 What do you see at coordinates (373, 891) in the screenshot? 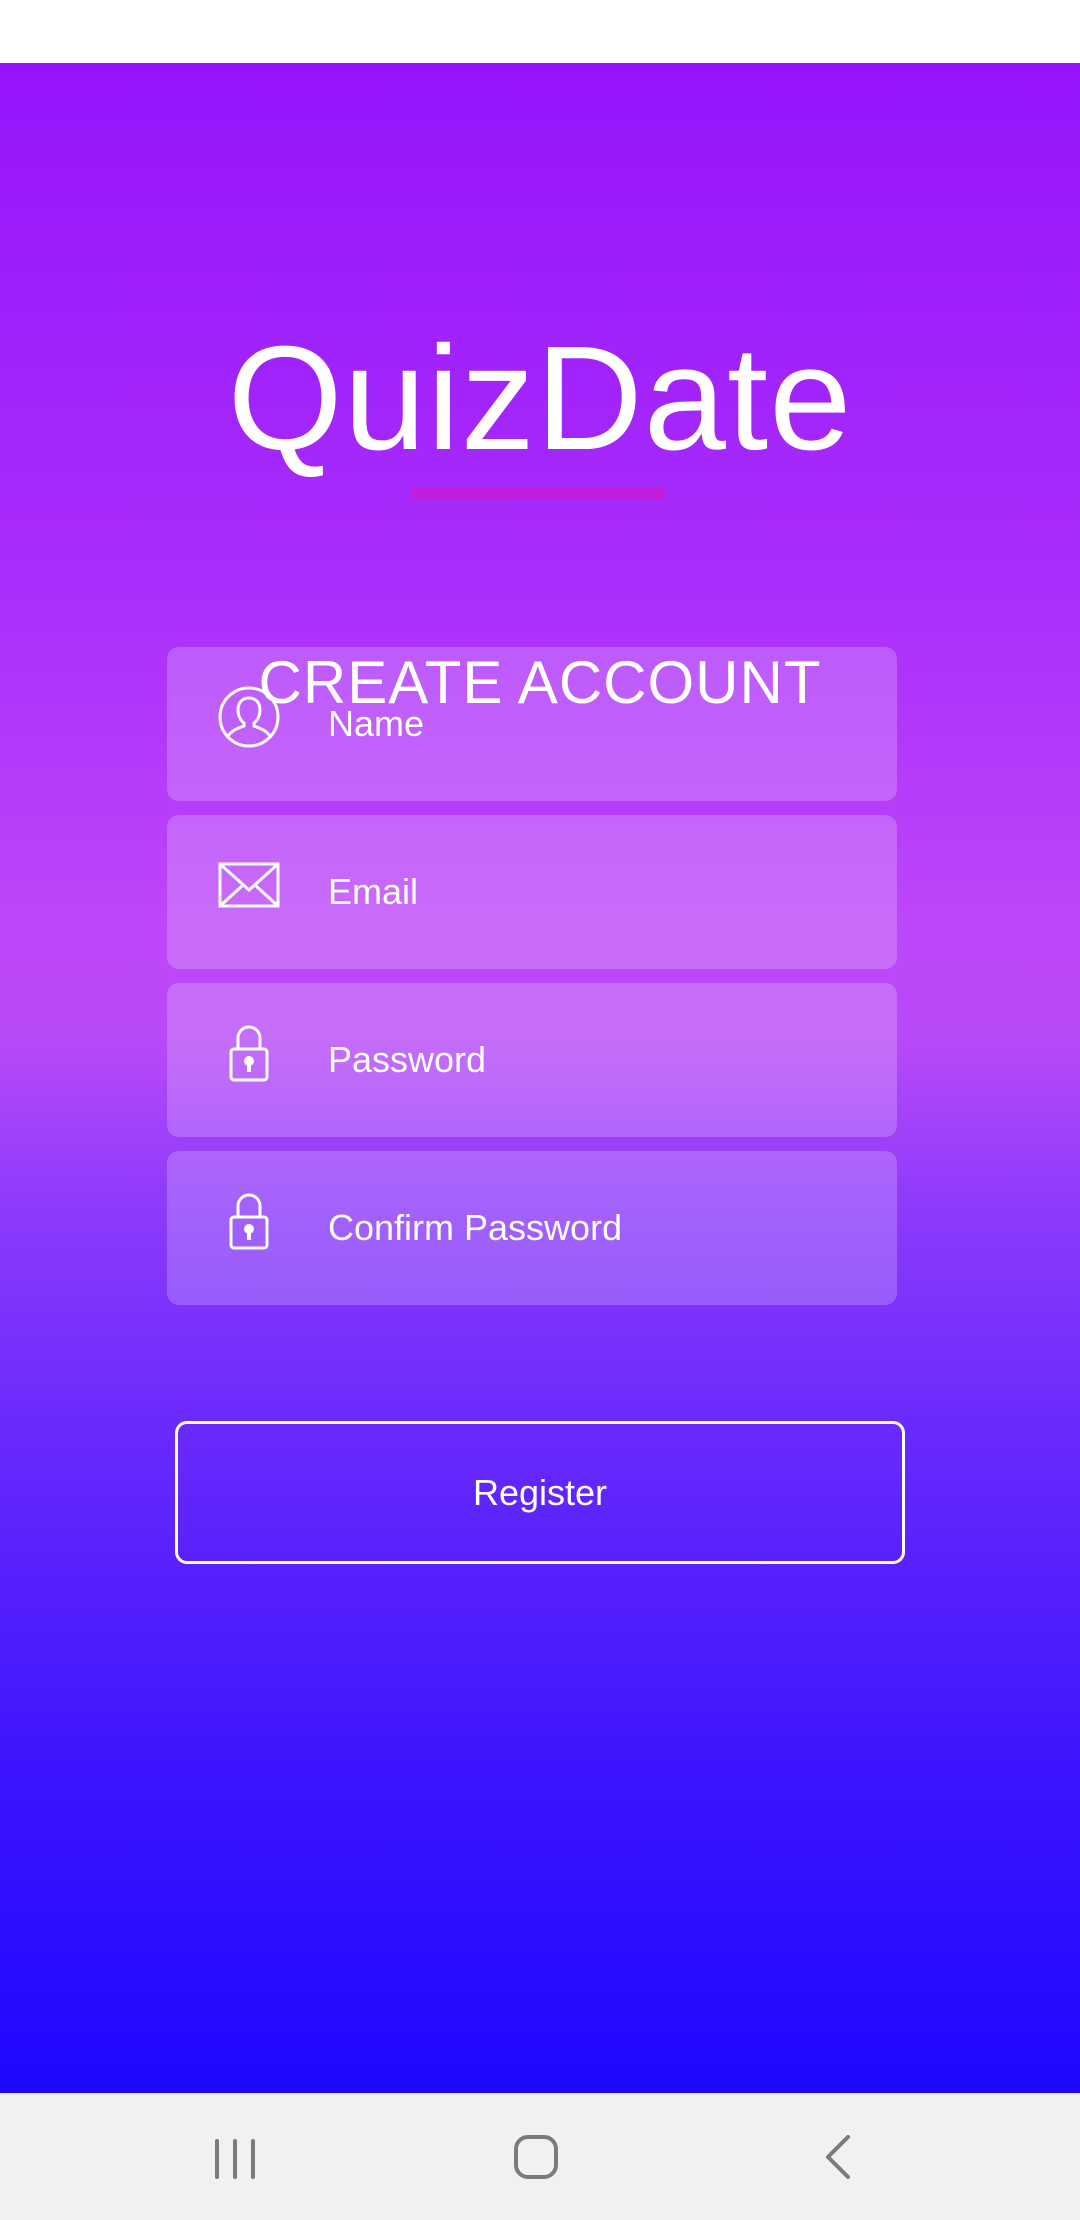
I see `email-placeholder: Email` at bounding box center [373, 891].